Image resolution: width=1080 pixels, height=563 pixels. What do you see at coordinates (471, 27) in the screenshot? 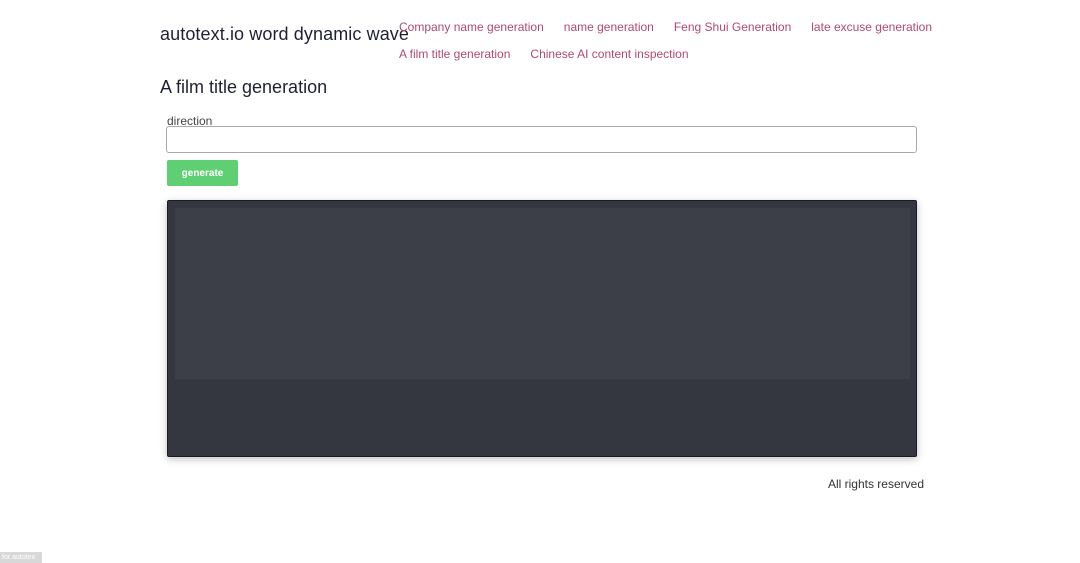
I see `nav-link-company-name: Company name generation` at bounding box center [471, 27].